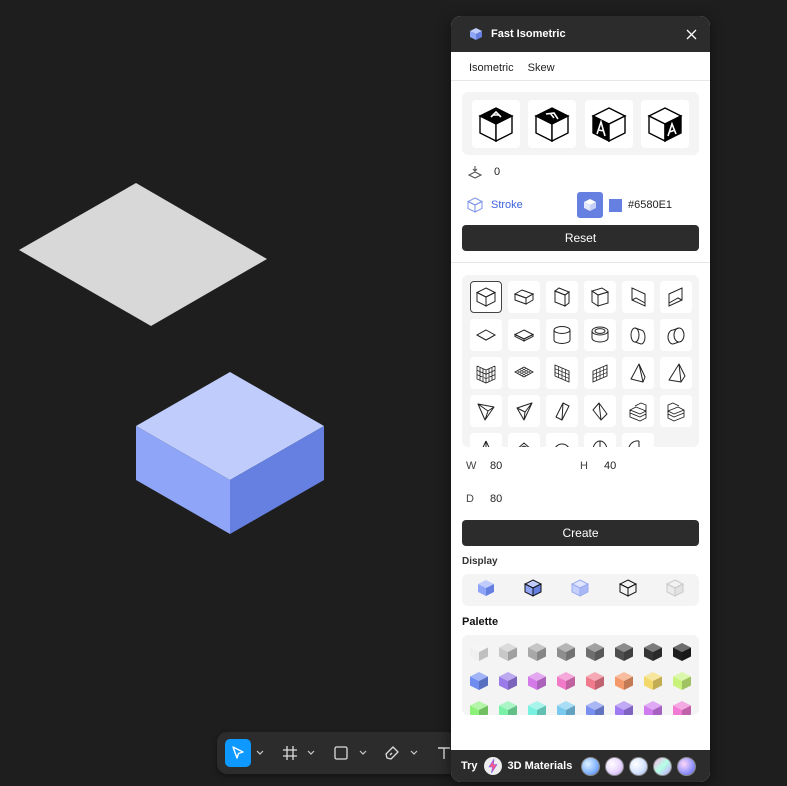 This screenshot has width=787, height=786. I want to click on shape-stairs-right, so click(675, 411).